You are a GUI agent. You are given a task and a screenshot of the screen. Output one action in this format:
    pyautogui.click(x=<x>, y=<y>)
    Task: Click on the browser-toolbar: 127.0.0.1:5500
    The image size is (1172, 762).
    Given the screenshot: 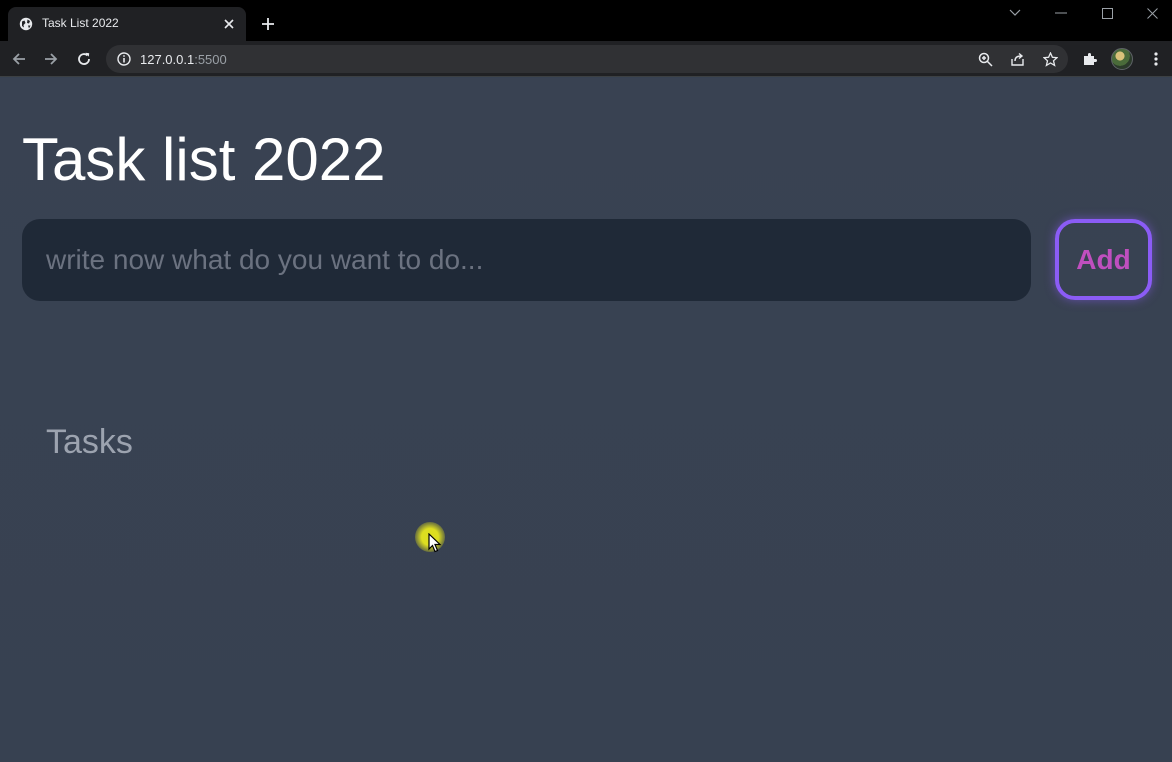 What is the action you would take?
    pyautogui.click(x=586, y=59)
    